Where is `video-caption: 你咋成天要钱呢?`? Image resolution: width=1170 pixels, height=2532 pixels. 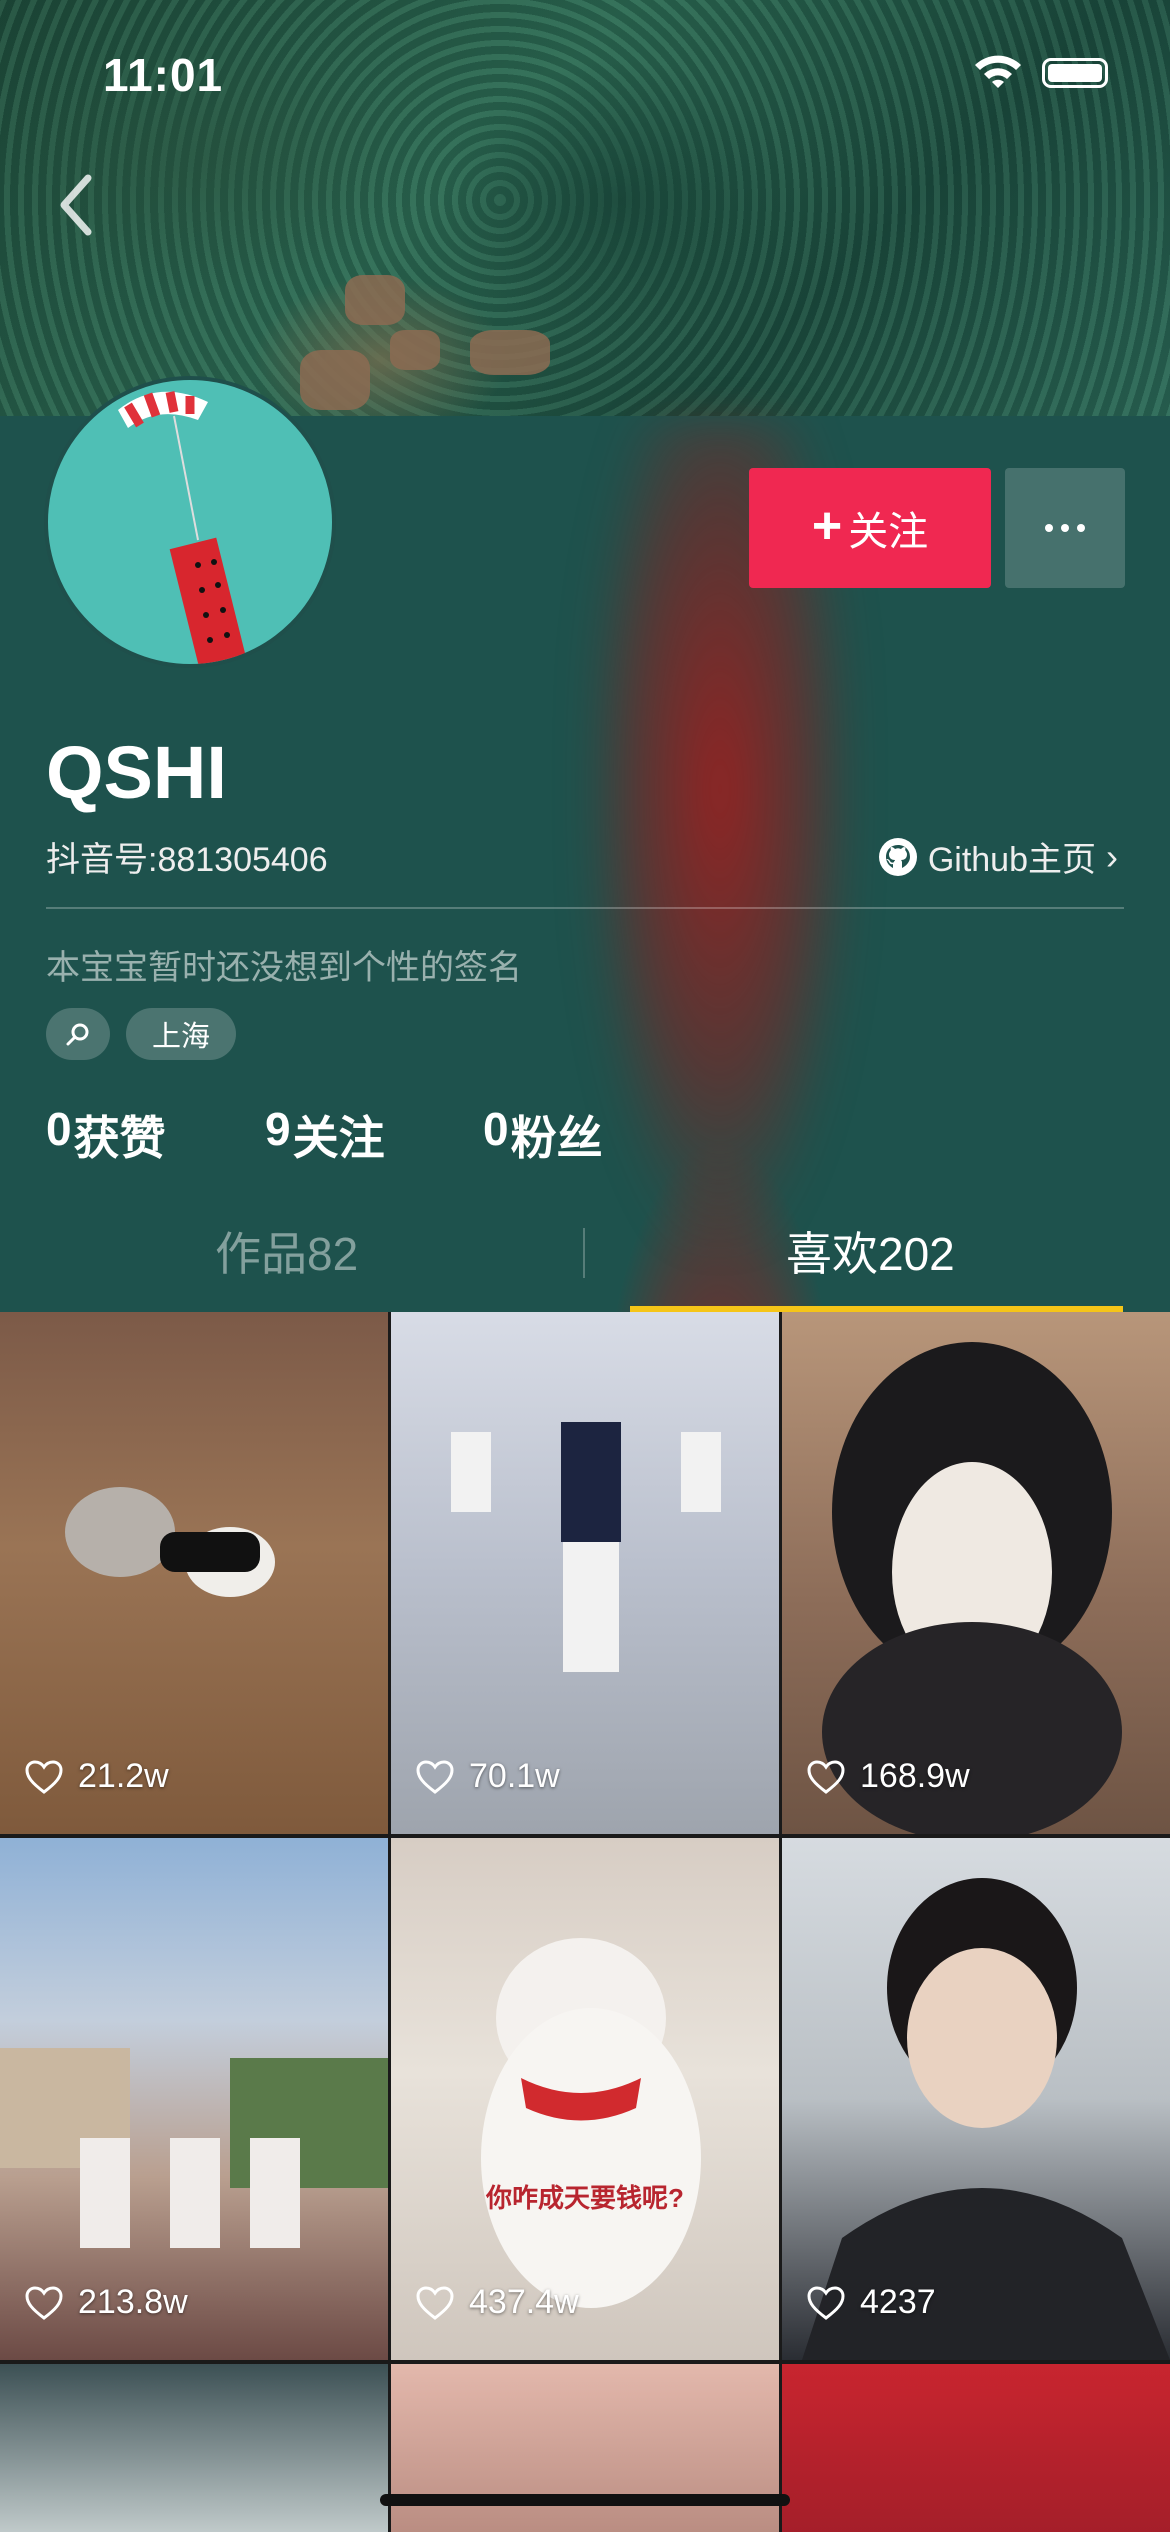 video-caption: 你咋成天要钱呢? is located at coordinates (585, 2198).